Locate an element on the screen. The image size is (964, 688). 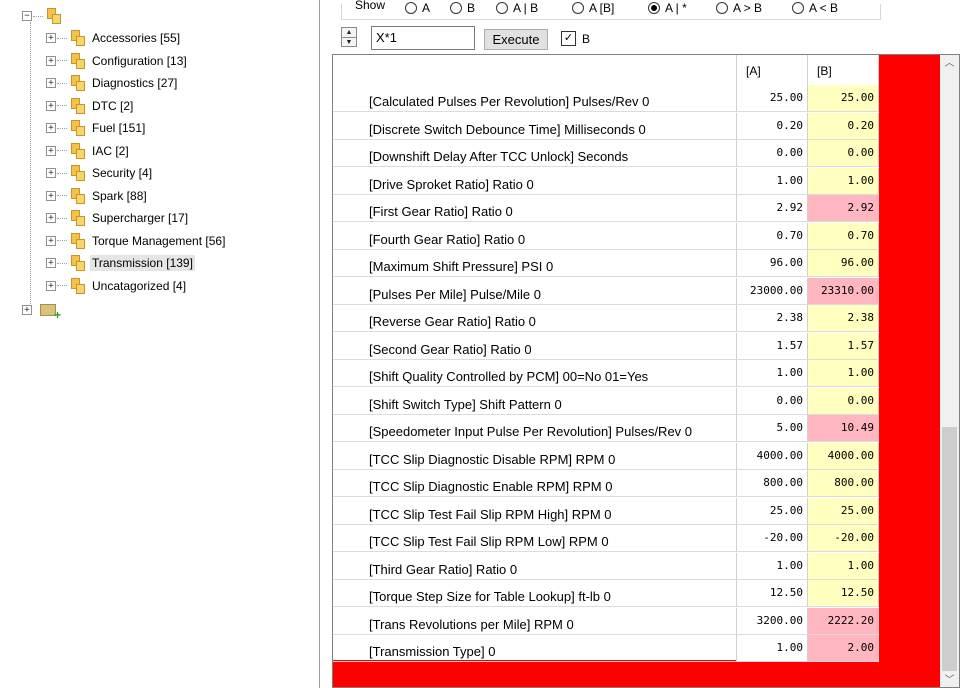
tree-item-label: Torque Management [56] is located at coordinates (158, 241).